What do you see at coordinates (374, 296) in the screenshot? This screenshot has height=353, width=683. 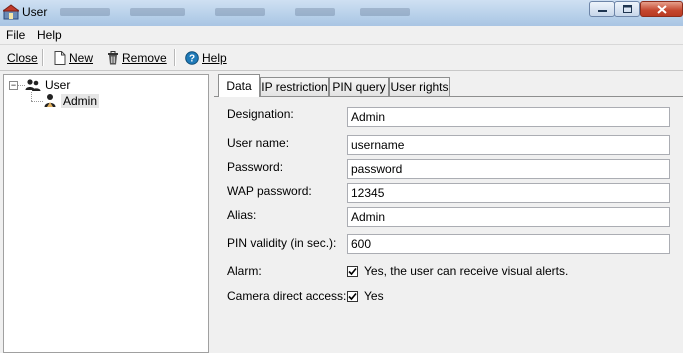 I see `camera-checkbox-text: Yes` at bounding box center [374, 296].